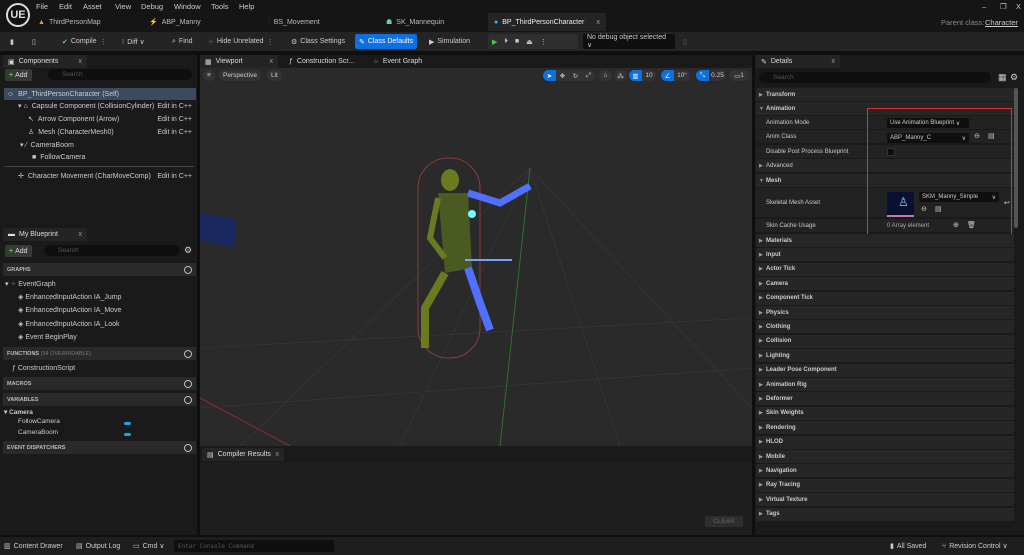 The image size is (1024, 555). What do you see at coordinates (885, 500) in the screenshot?
I see `category-virtual-texture: ▶ Virtual Texture` at bounding box center [885, 500].